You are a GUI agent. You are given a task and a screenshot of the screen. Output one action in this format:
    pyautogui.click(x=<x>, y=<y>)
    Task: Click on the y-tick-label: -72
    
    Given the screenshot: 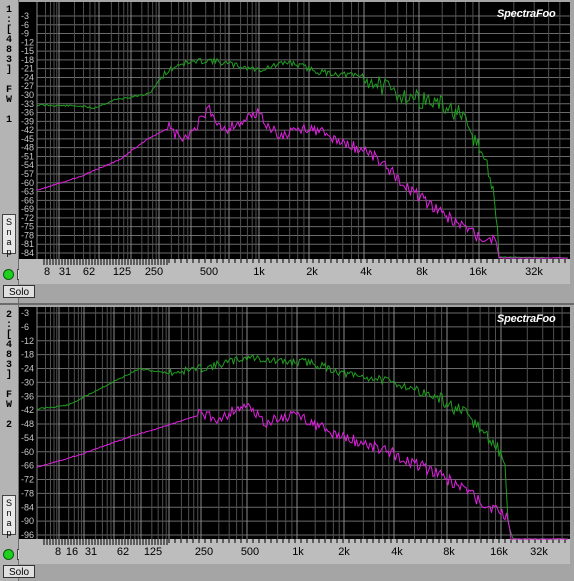 What is the action you would take?
    pyautogui.click(x=27, y=480)
    